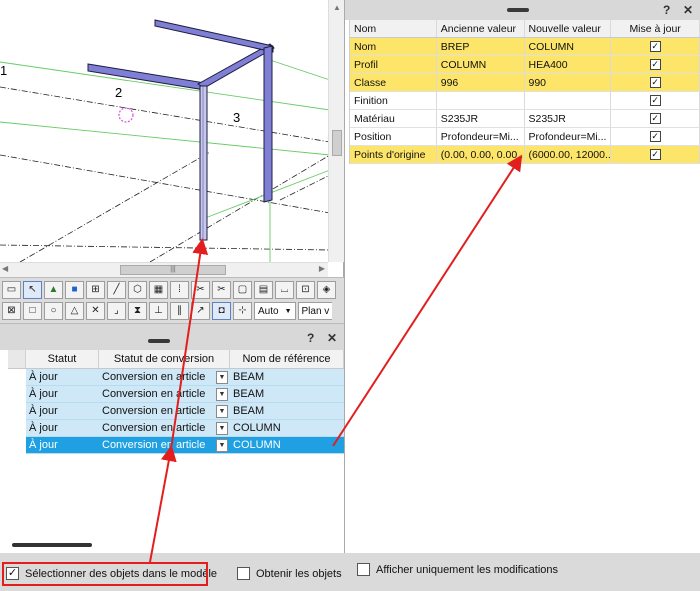  Describe the element at coordinates (393, 82) in the screenshot. I see `property-name: Classe` at that location.